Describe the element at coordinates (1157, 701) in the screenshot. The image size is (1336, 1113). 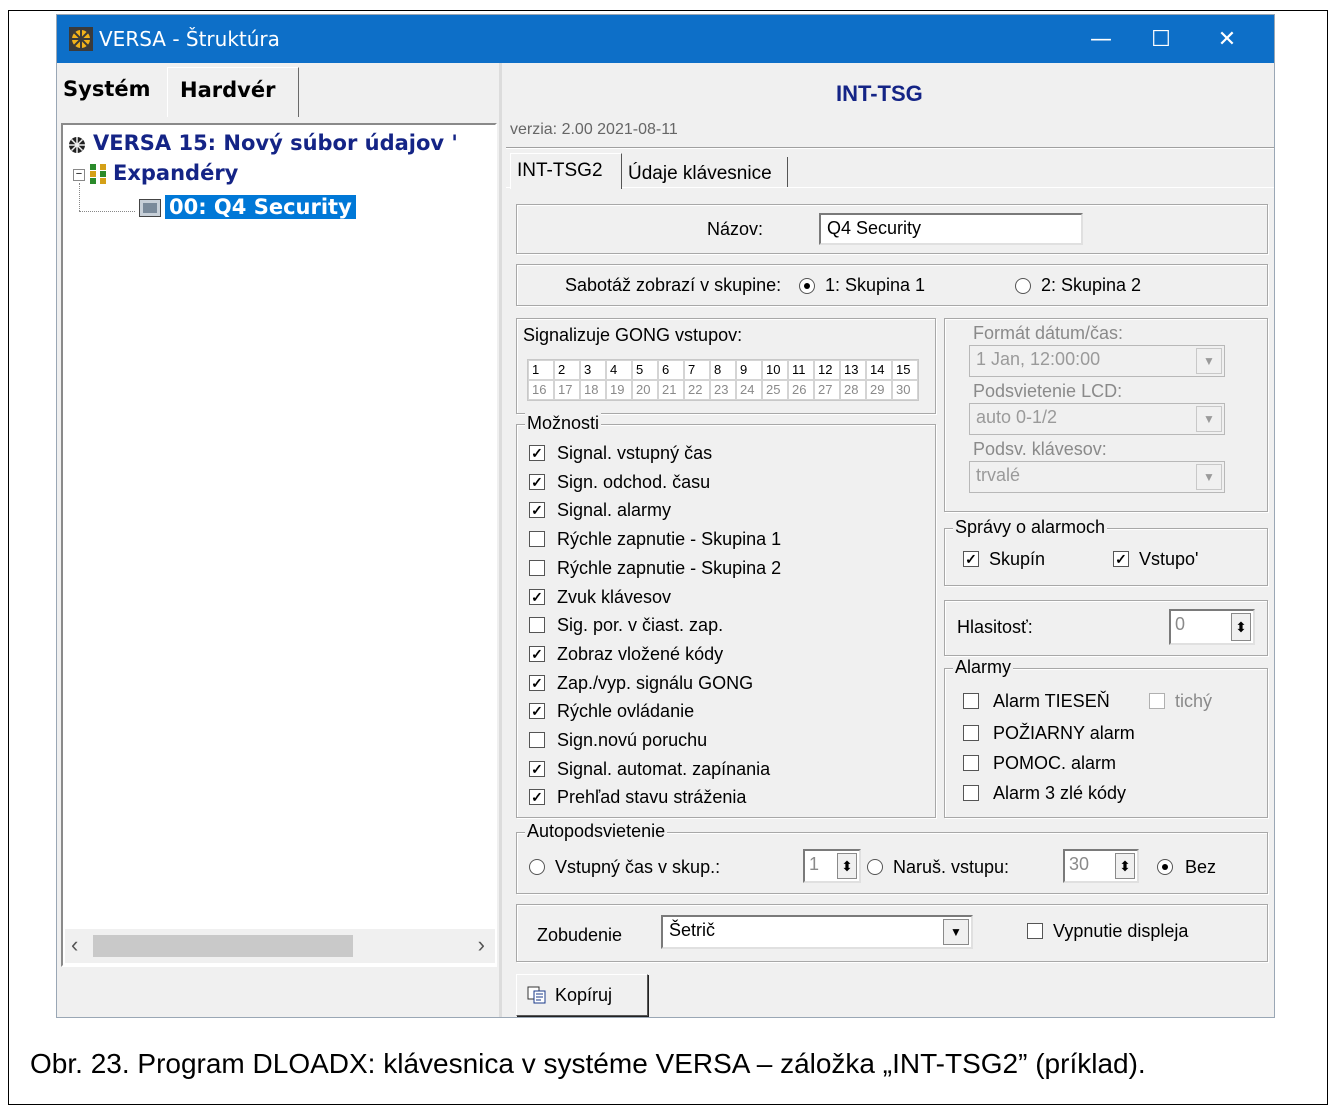
I see `alarm-silent-checkbox` at that location.